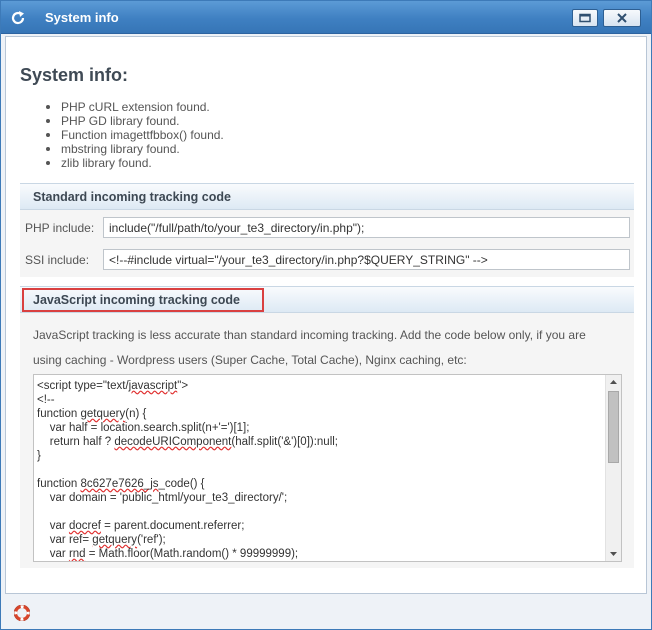 Image resolution: width=652 pixels, height=630 pixels. Describe the element at coordinates (113, 386) in the screenshot. I see `code-line: <script type="text/javascript">` at that location.